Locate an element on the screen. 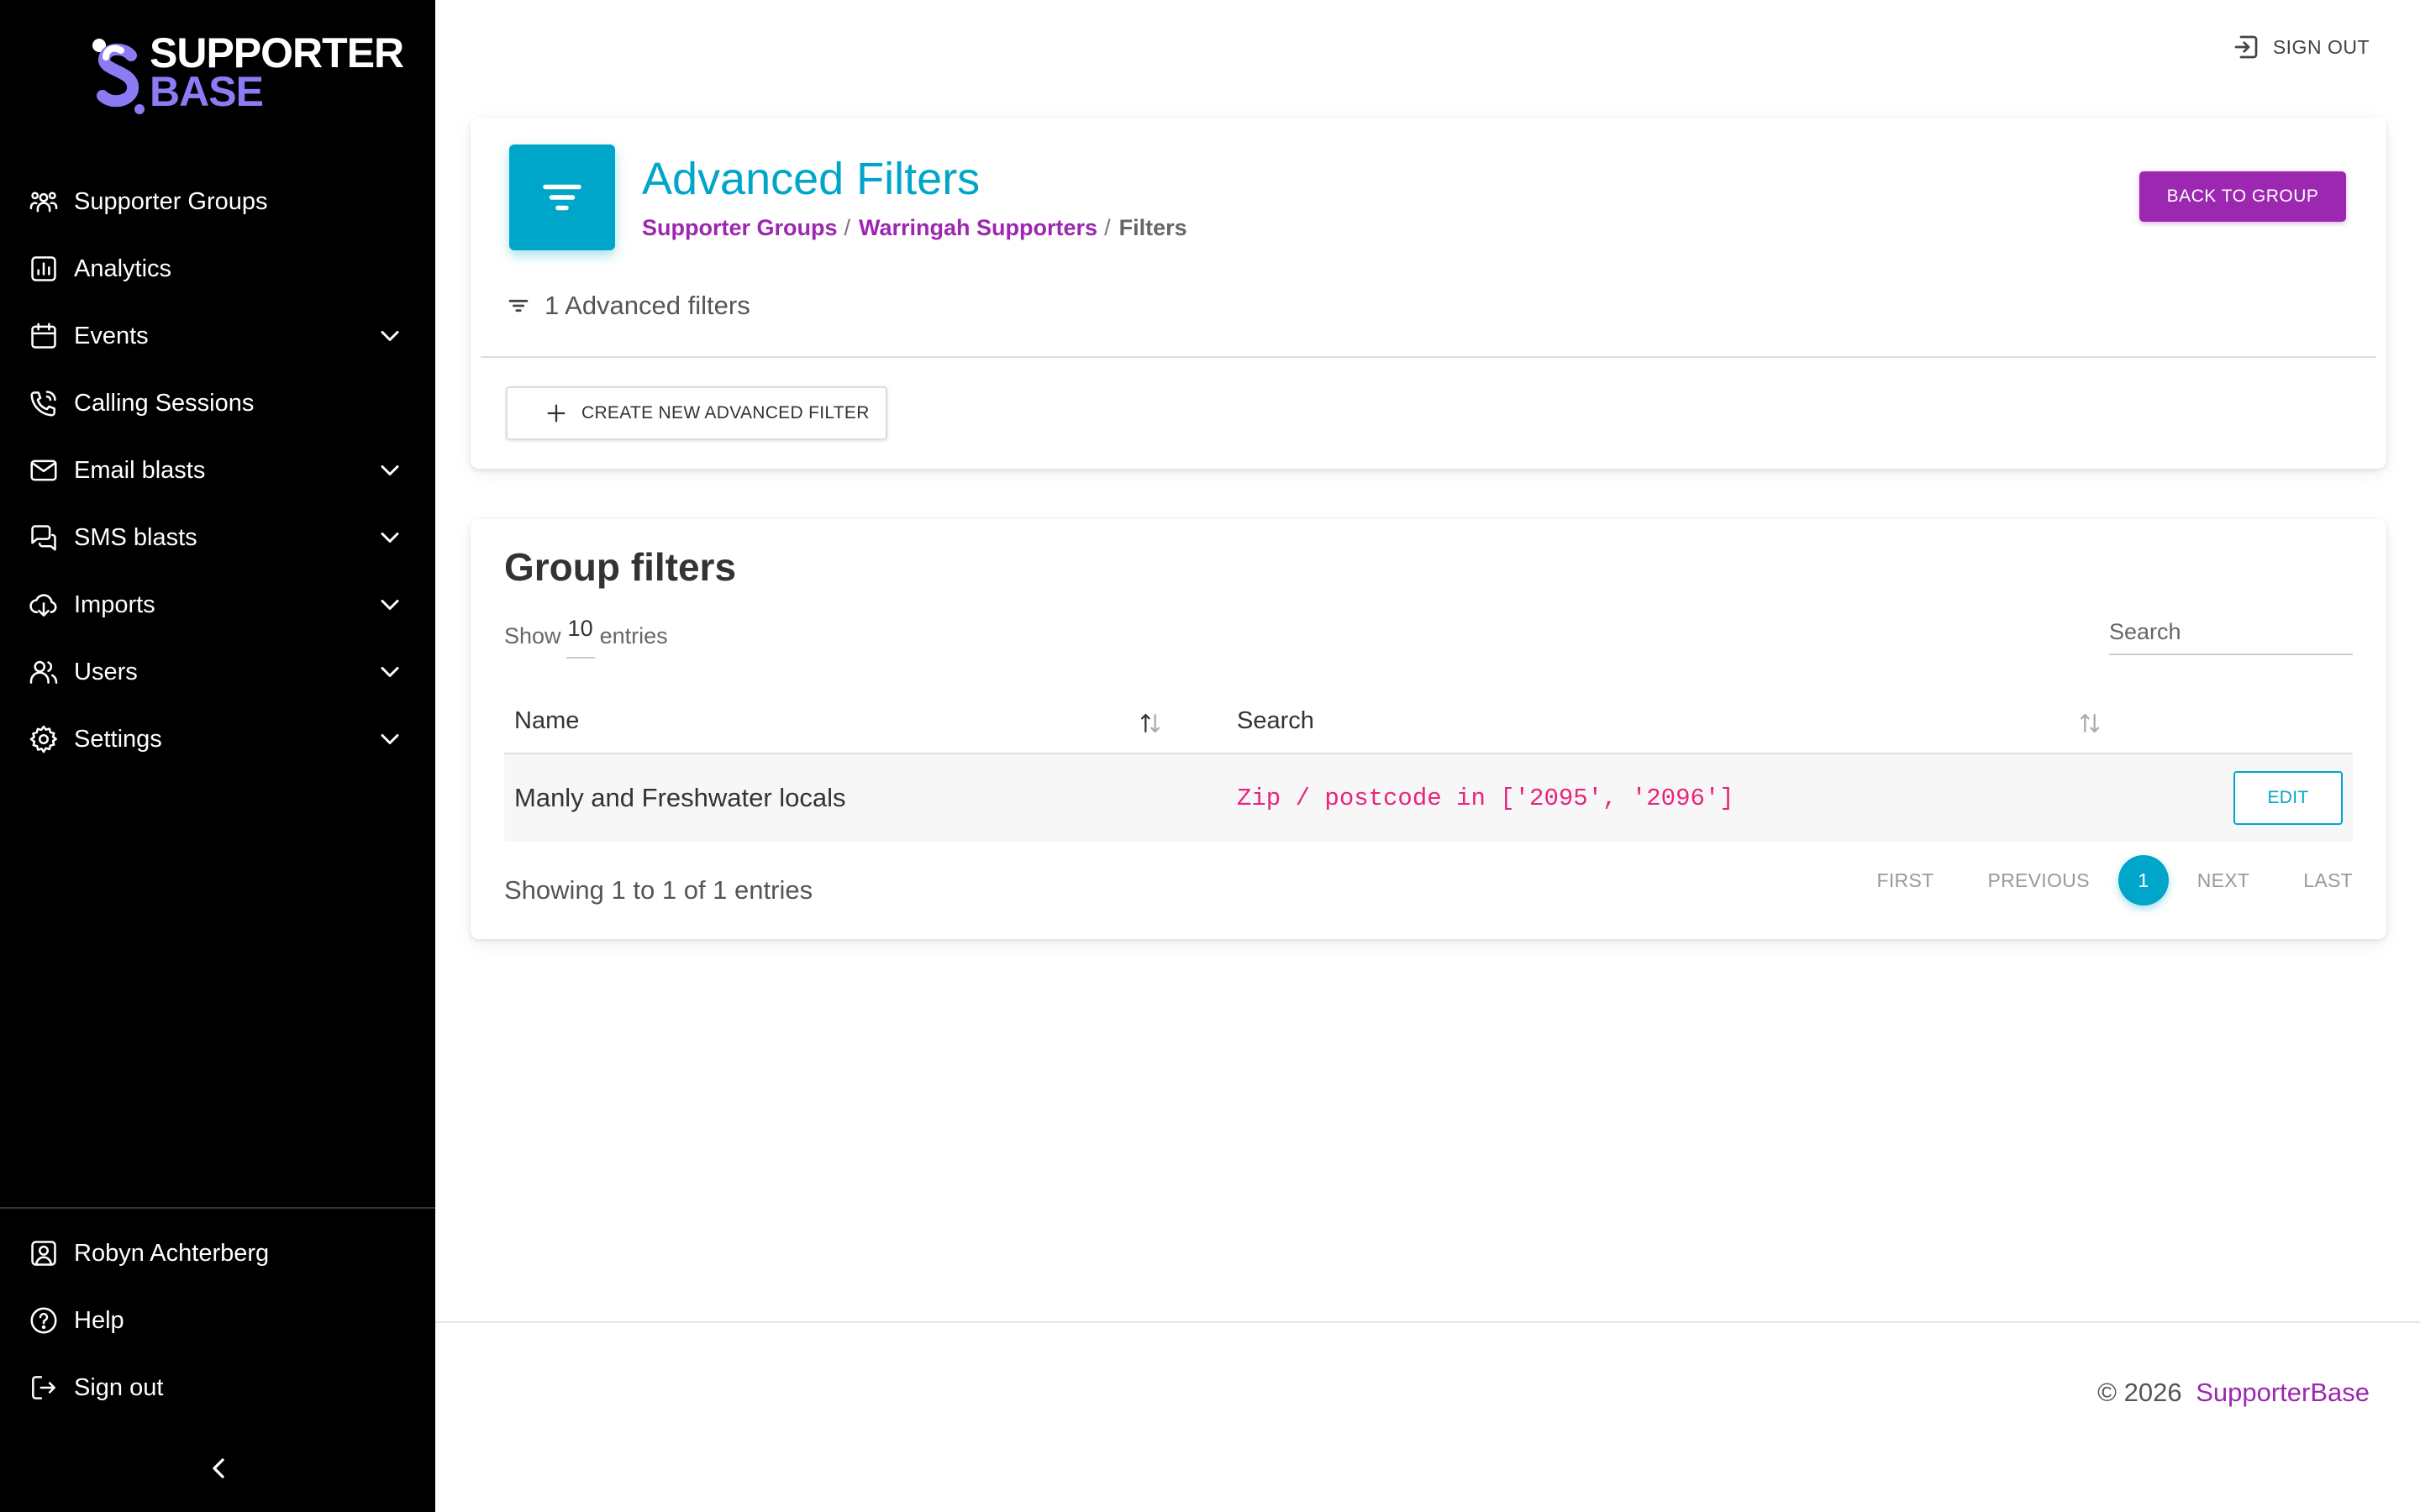 The width and height of the screenshot is (2420, 1512). user-portrait-icon is located at coordinates (43, 1253).